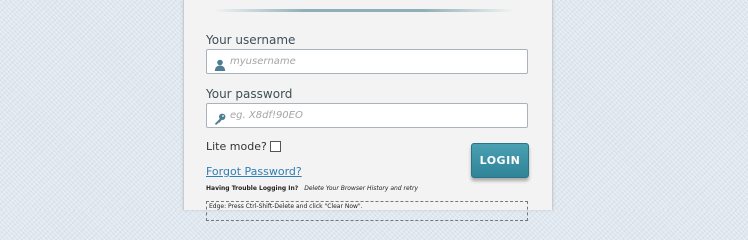  What do you see at coordinates (275, 146) in the screenshot?
I see `lite-mode-checkbox` at bounding box center [275, 146].